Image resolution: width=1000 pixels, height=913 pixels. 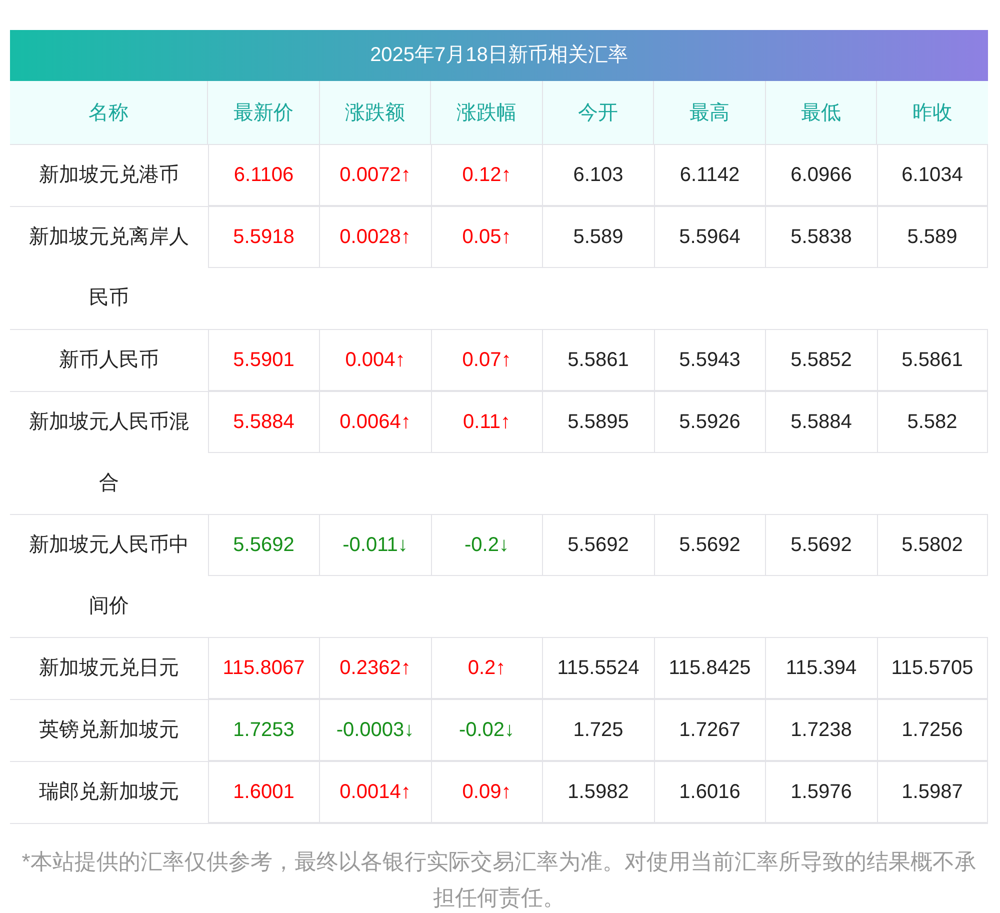 I want to click on column-header: 名称, so click(x=109, y=112).